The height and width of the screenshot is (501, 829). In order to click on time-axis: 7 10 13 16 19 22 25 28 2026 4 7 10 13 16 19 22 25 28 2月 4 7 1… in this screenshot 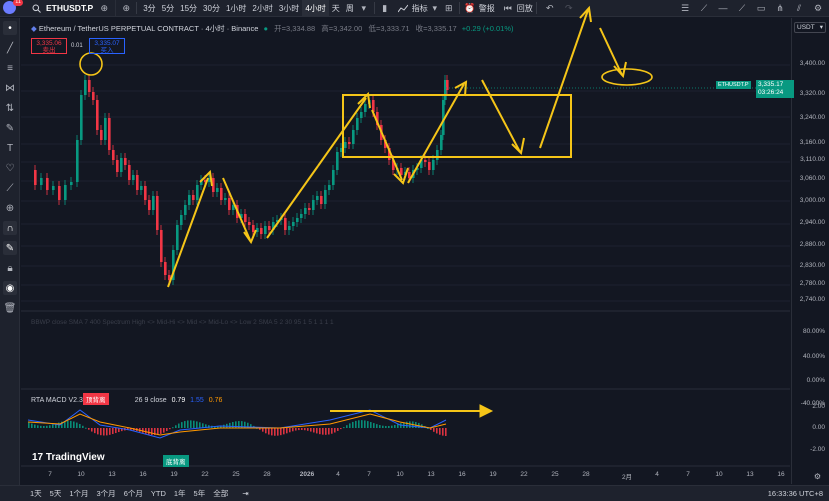, I will do `click(406, 475)`.